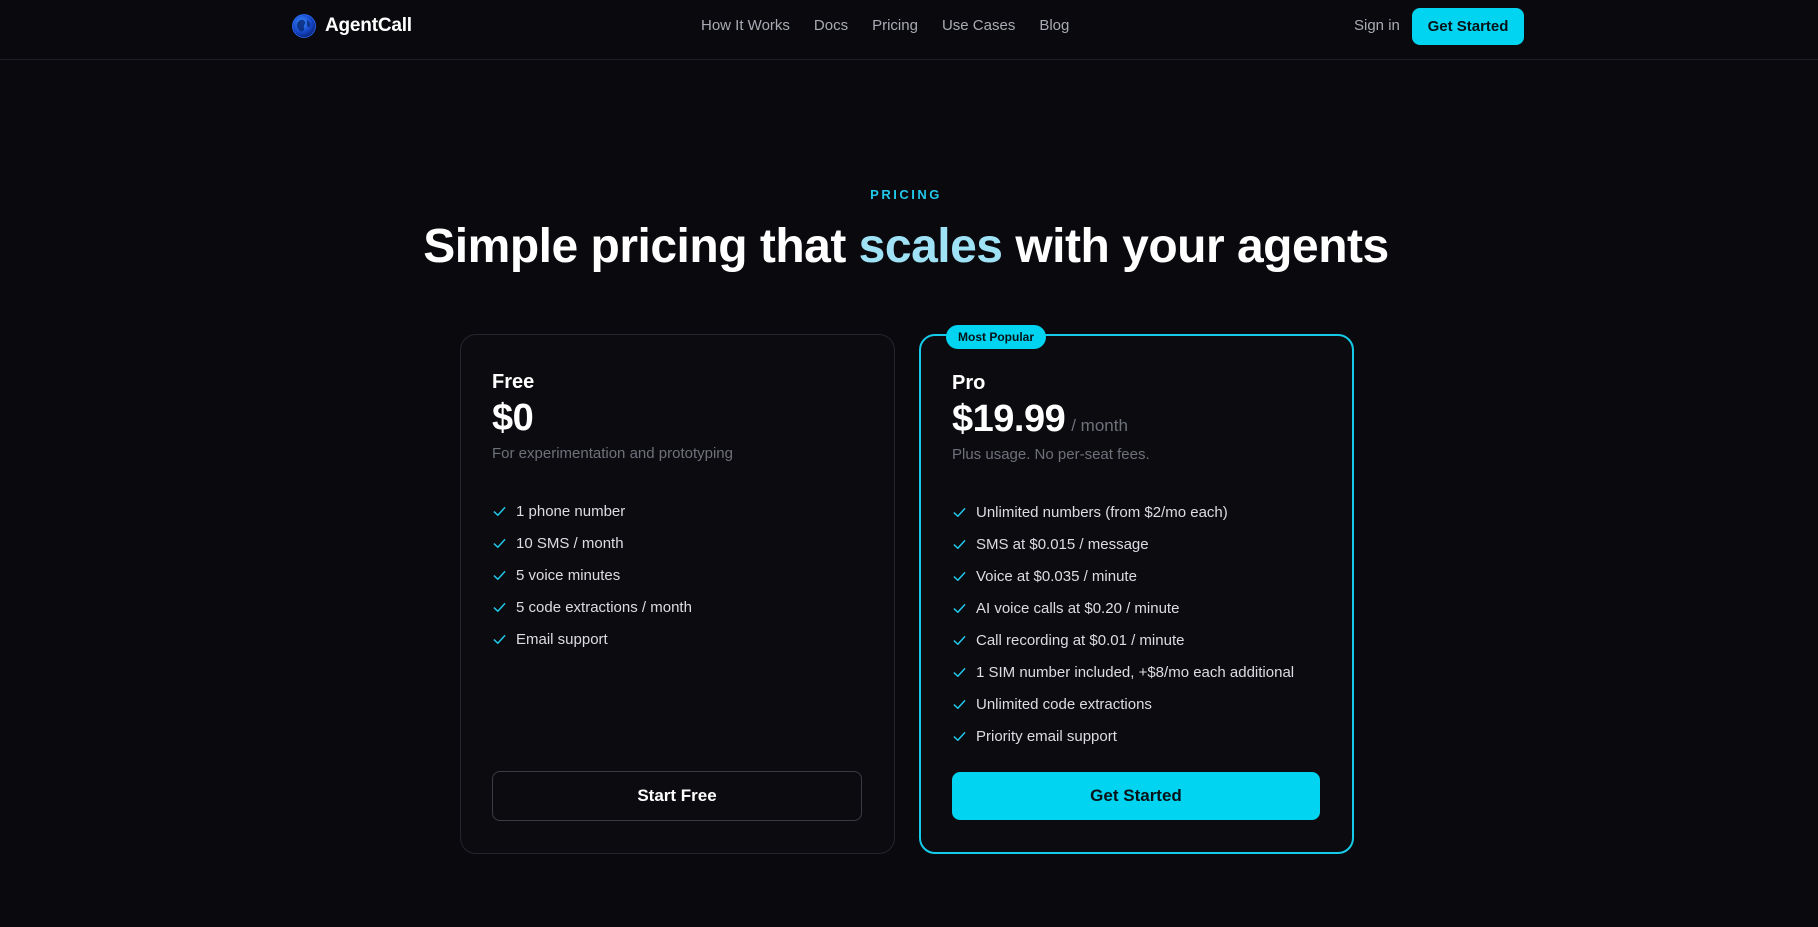 Image resolution: width=1818 pixels, height=927 pixels. What do you see at coordinates (1195, 246) in the screenshot?
I see `headline-part-2: with your agents` at bounding box center [1195, 246].